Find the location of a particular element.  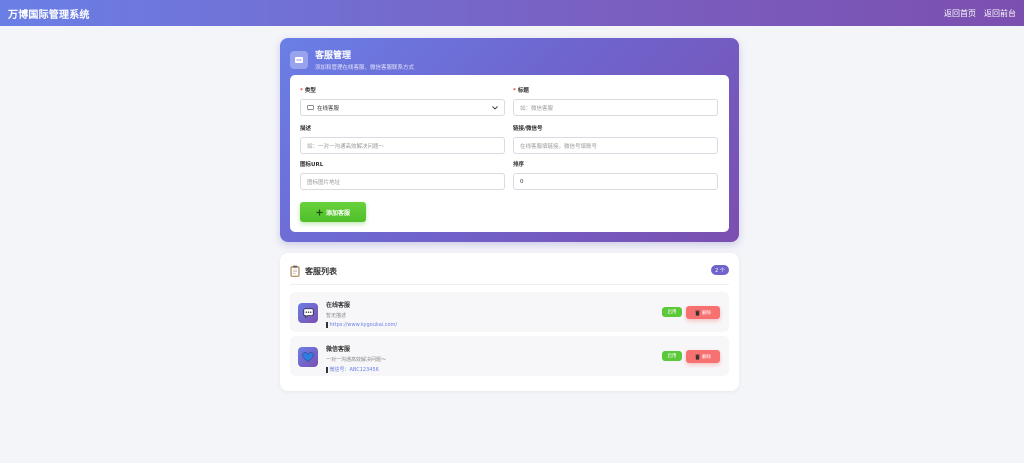

list-item-name: 微信客服 is located at coordinates (338, 349).